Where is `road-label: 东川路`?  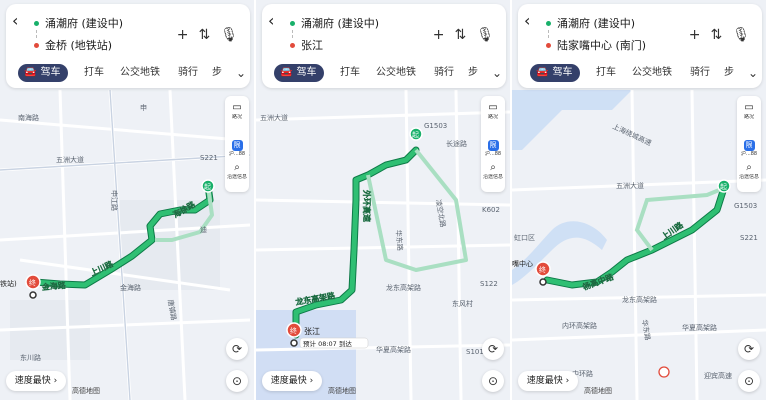
road-label: 东川路 is located at coordinates (30, 357).